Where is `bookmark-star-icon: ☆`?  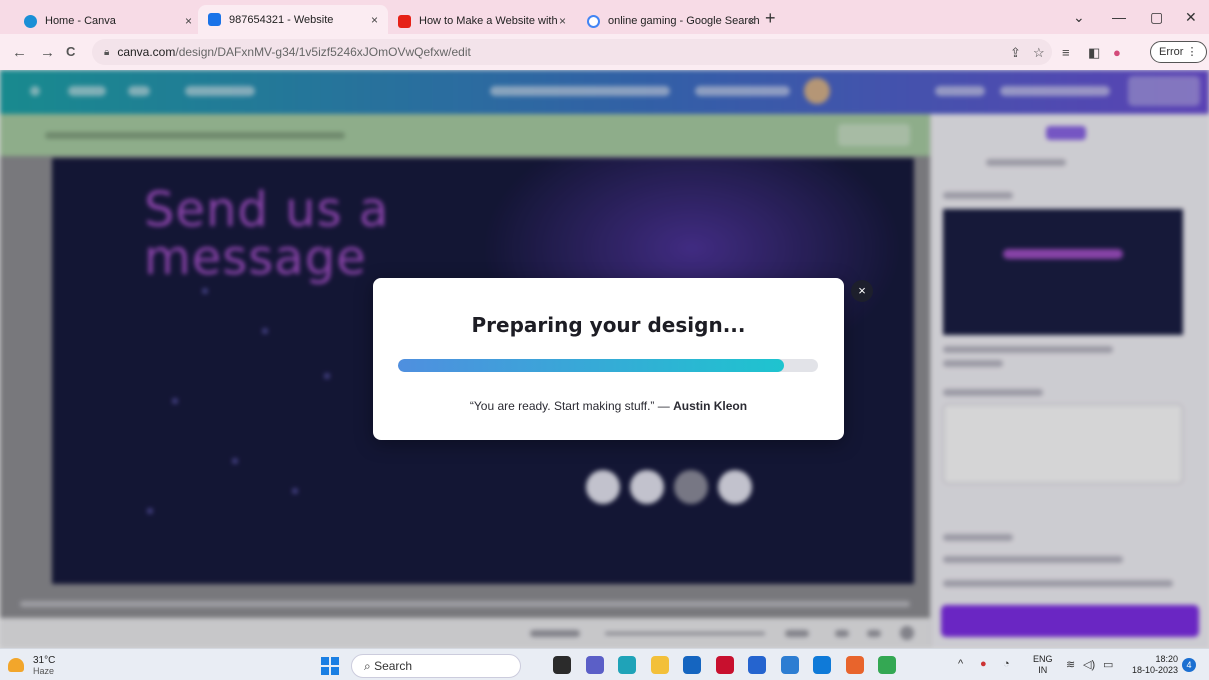
bookmark-star-icon: ☆ is located at coordinates (1039, 53).